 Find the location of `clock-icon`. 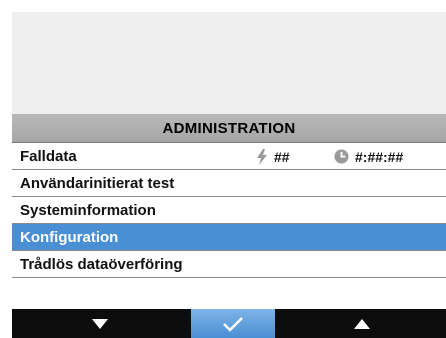

clock-icon is located at coordinates (341, 156).